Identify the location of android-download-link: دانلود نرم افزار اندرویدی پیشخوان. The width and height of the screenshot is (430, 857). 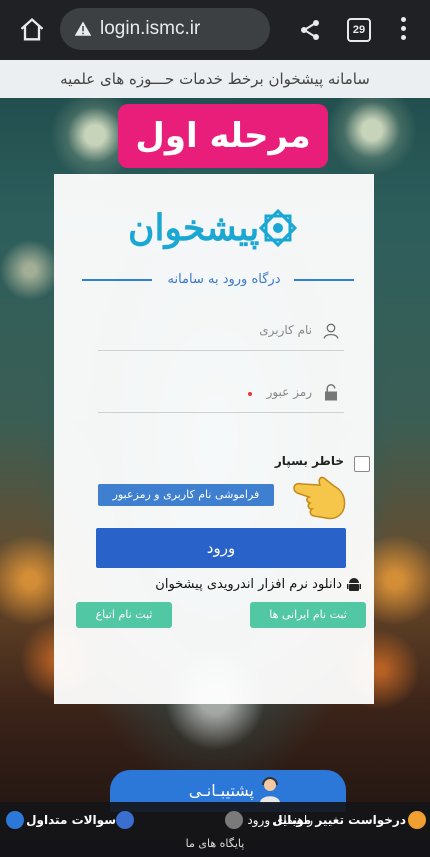
(222, 585).